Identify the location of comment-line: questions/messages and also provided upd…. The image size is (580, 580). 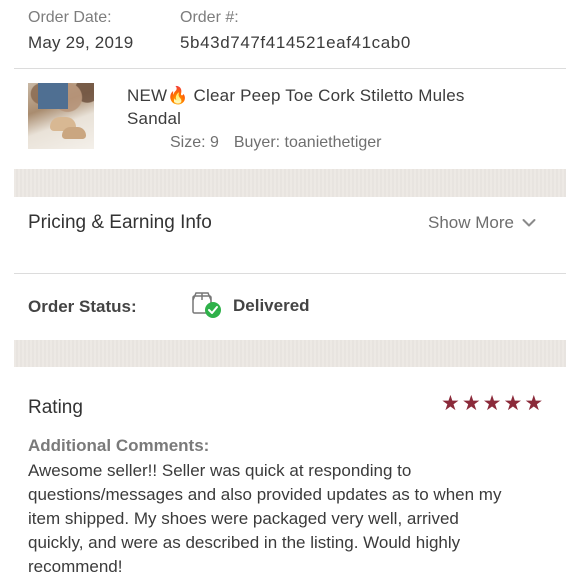
(265, 494).